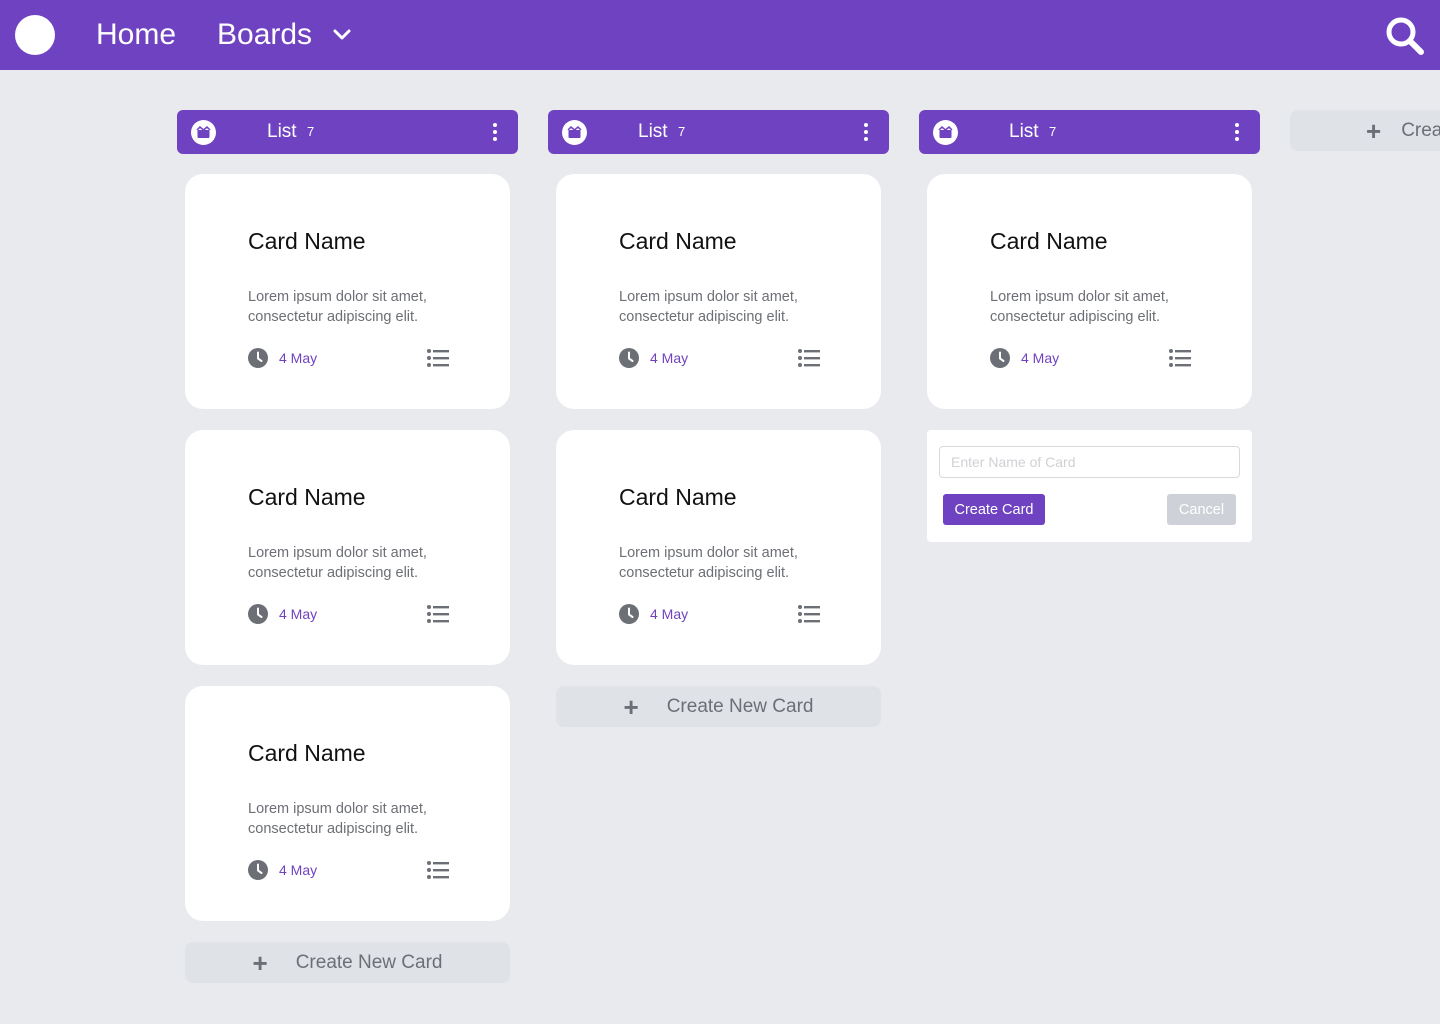  What do you see at coordinates (136, 35) in the screenshot?
I see `nav-home-link: Home` at bounding box center [136, 35].